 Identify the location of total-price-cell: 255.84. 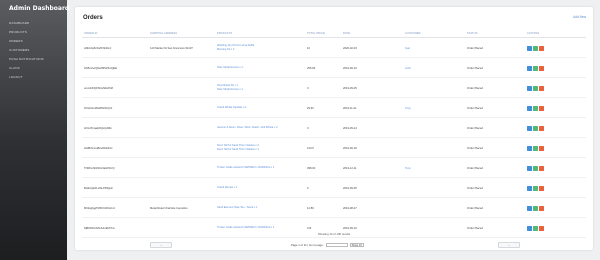
(311, 68).